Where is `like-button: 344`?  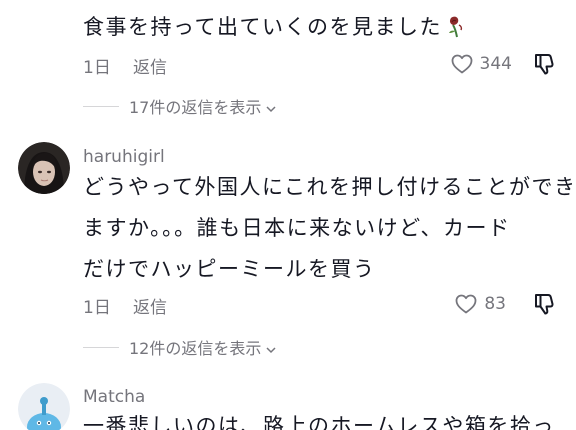
like-button: 344 is located at coordinates (481, 64).